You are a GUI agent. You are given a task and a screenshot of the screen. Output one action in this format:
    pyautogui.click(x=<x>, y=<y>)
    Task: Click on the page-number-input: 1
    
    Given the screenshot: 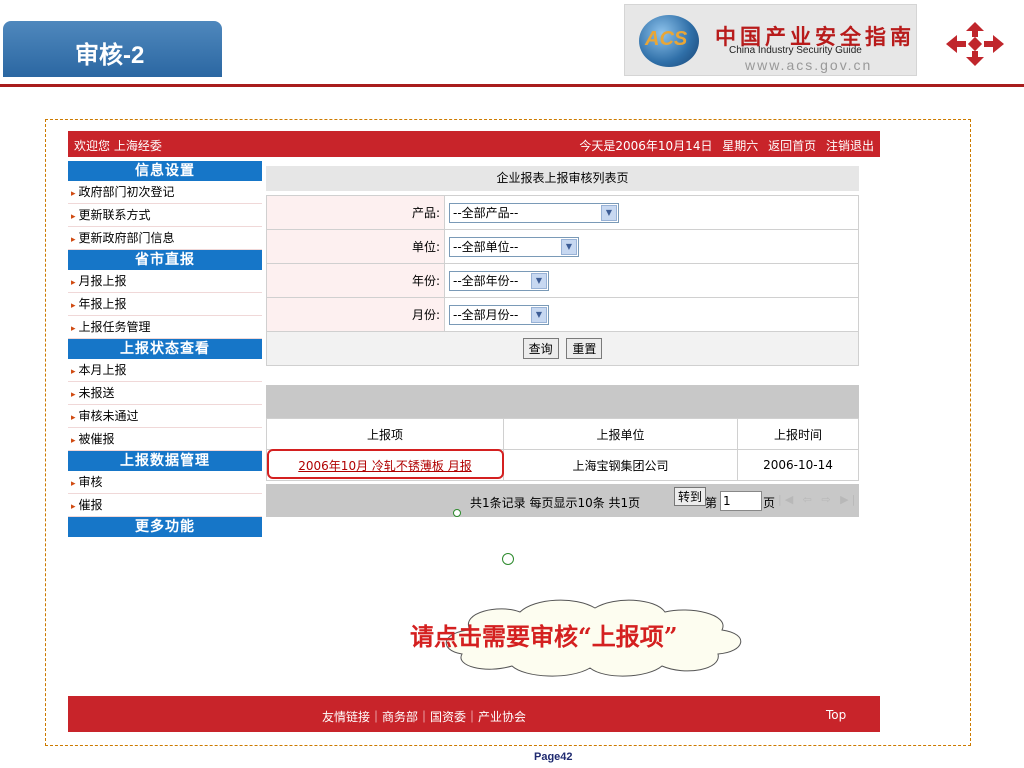 What is the action you would take?
    pyautogui.click(x=741, y=501)
    